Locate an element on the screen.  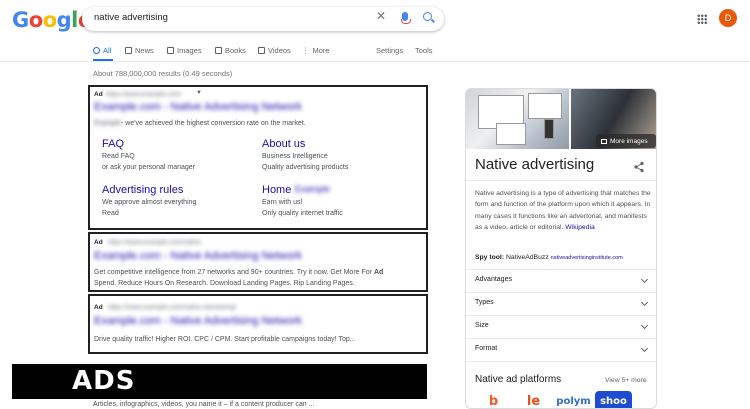
tab-books: Books is located at coordinates (230, 50).